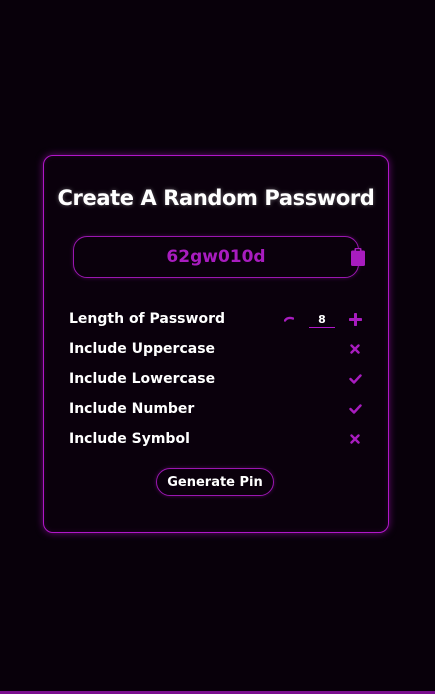 The image size is (435, 694). I want to click on clipboard-icon, so click(358, 257).